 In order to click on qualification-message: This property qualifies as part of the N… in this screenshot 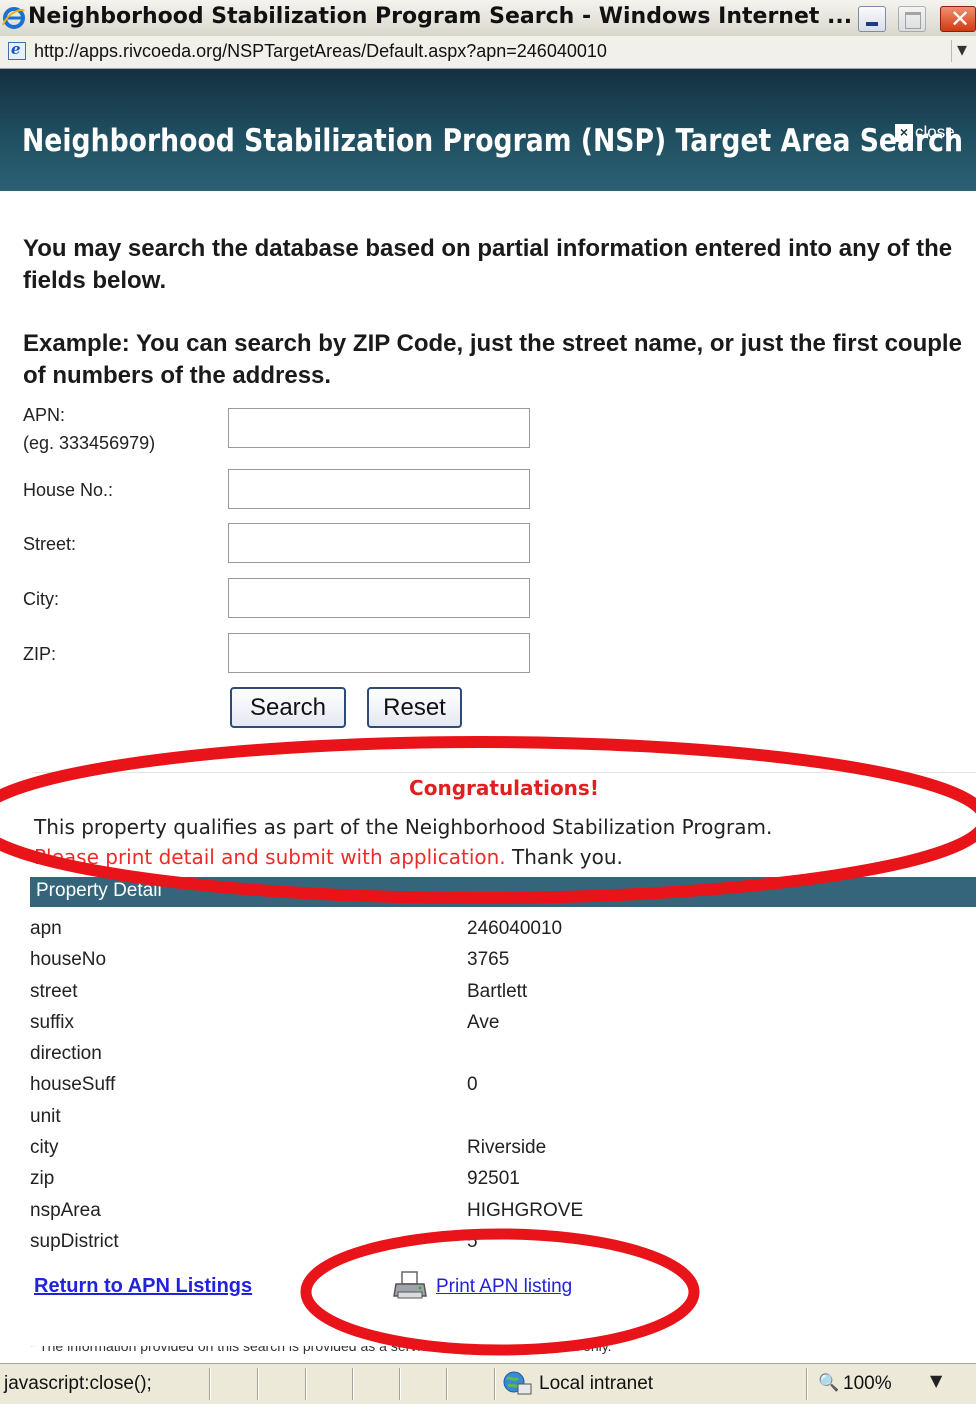, I will do `click(403, 827)`.